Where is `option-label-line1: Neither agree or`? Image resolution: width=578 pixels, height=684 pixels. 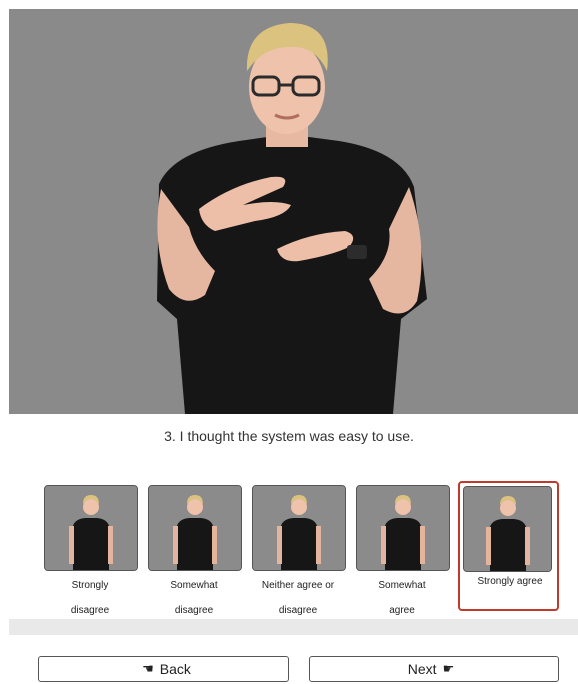 option-label-line1: Neither agree or is located at coordinates (298, 585).